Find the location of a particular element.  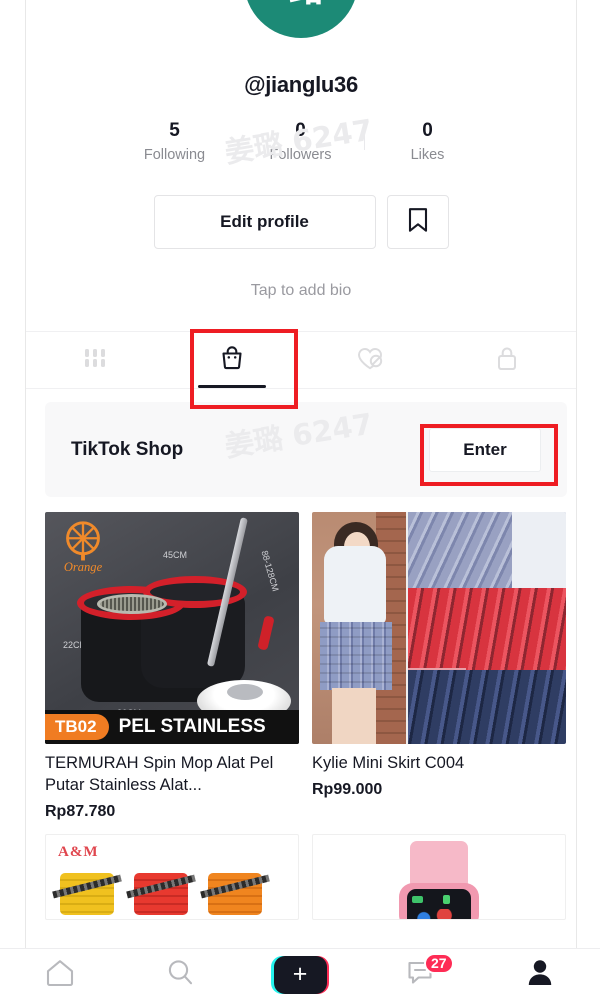

svg-text: Orange is located at coordinates (83, 567).